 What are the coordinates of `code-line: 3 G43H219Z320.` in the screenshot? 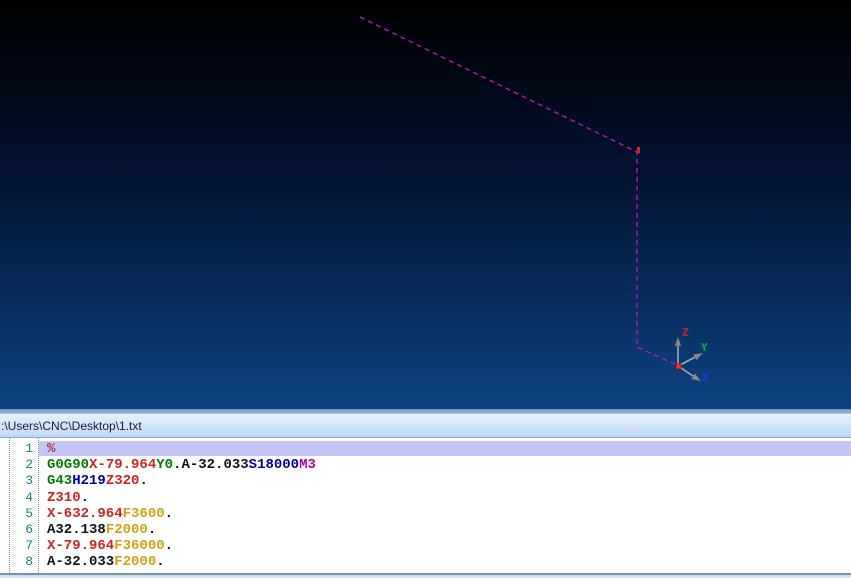 It's located at (425, 481).